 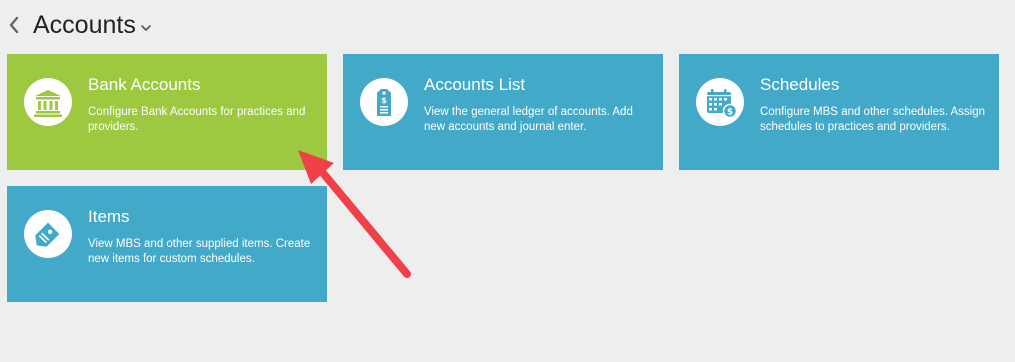 What do you see at coordinates (800, 84) in the screenshot?
I see `tile-title: Schedules` at bounding box center [800, 84].